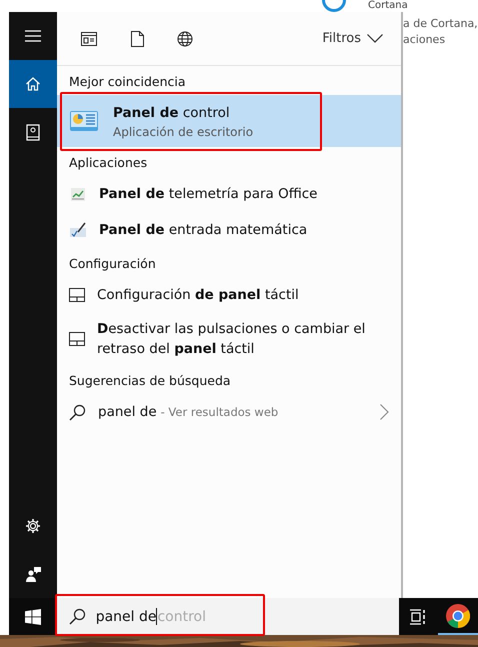  What do you see at coordinates (208, 194) in the screenshot?
I see `item-title: Panel de telemetría para Office` at bounding box center [208, 194].